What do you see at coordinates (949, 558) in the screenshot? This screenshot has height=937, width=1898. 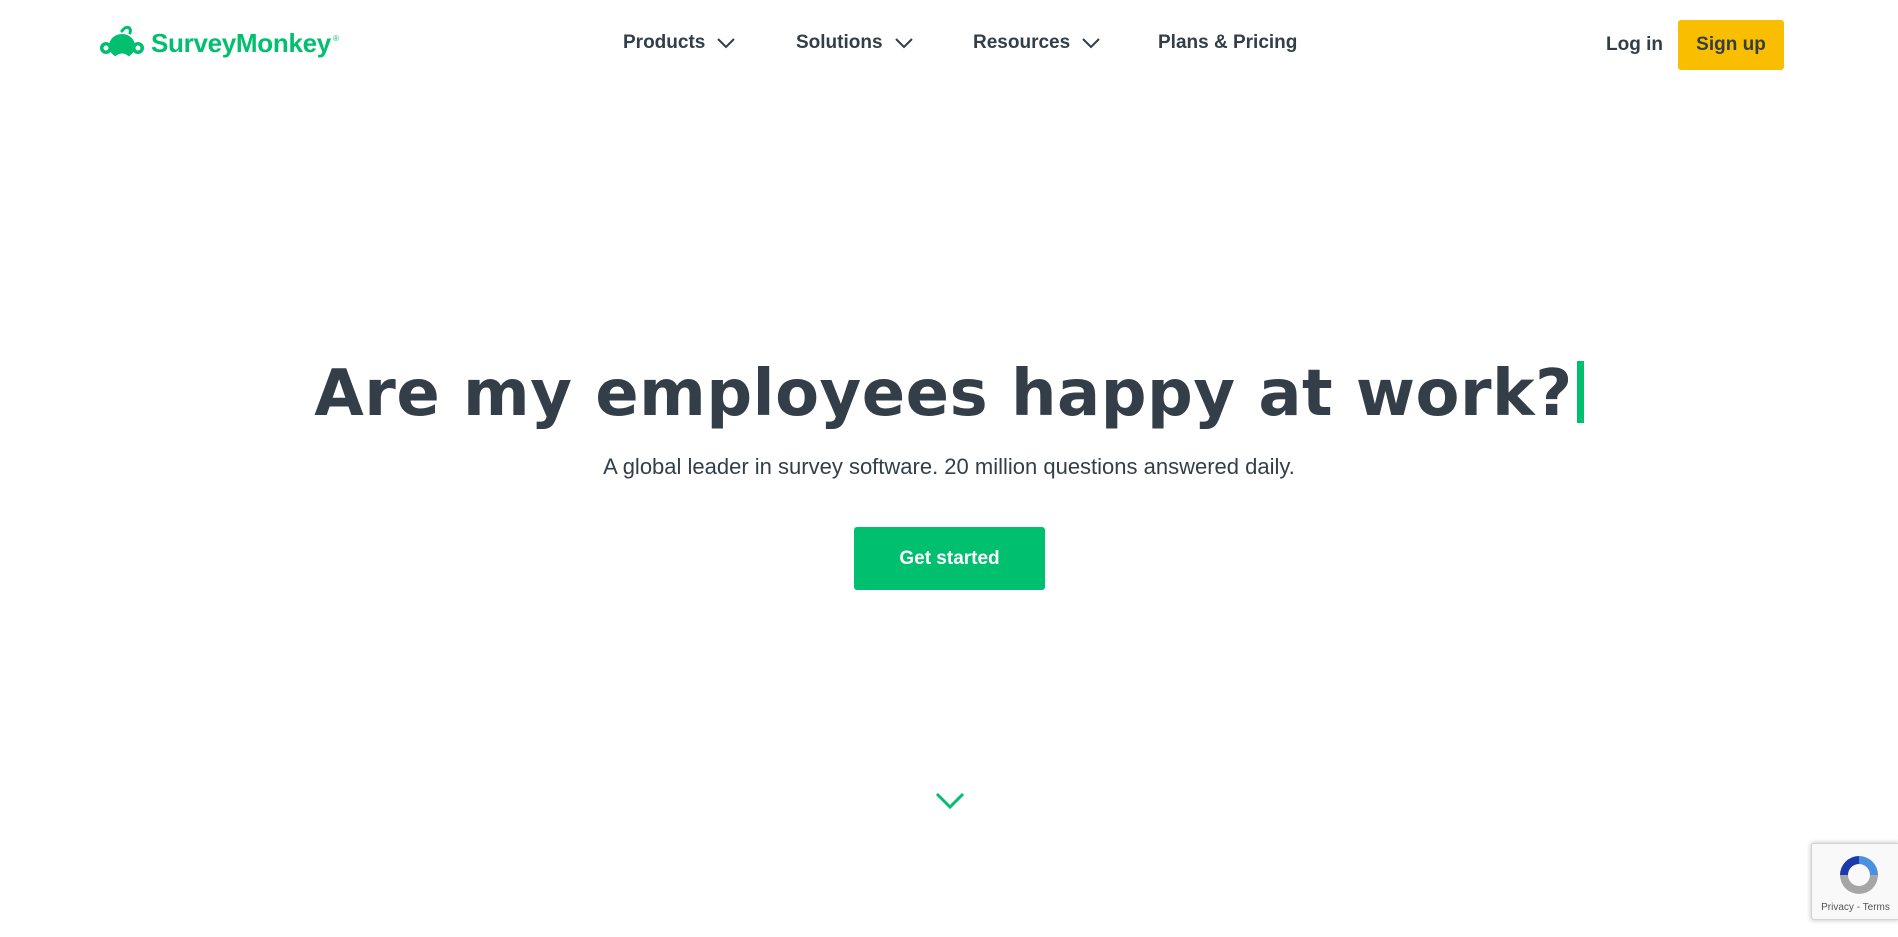 I see `get-started-button: Get started` at bounding box center [949, 558].